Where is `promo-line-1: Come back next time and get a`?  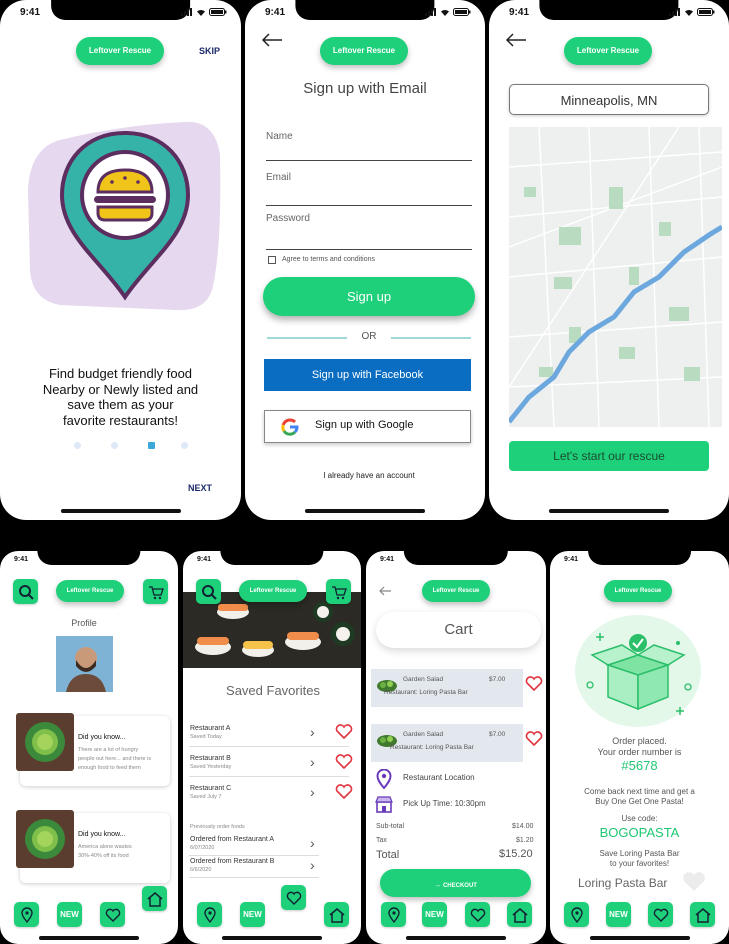
promo-line-1: Come back next time and get a is located at coordinates (639, 791).